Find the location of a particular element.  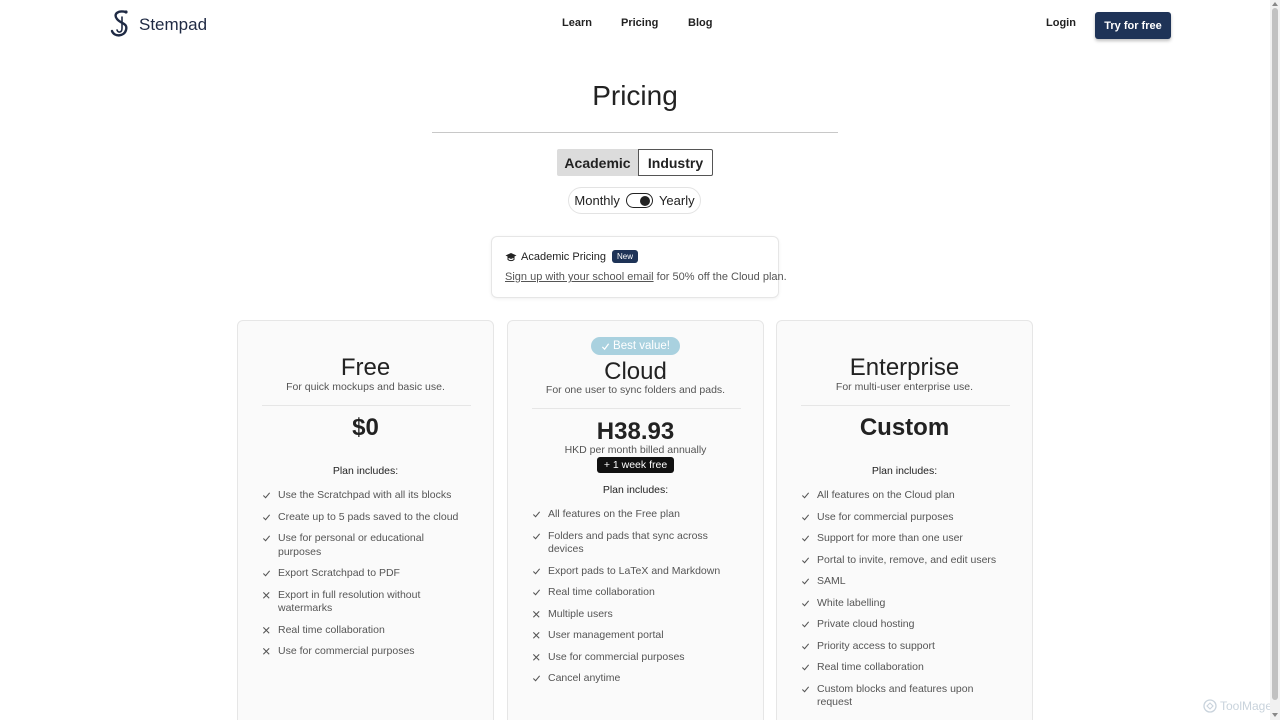

promo-rest-text: for 50% off the Cloud plan. is located at coordinates (720, 277).